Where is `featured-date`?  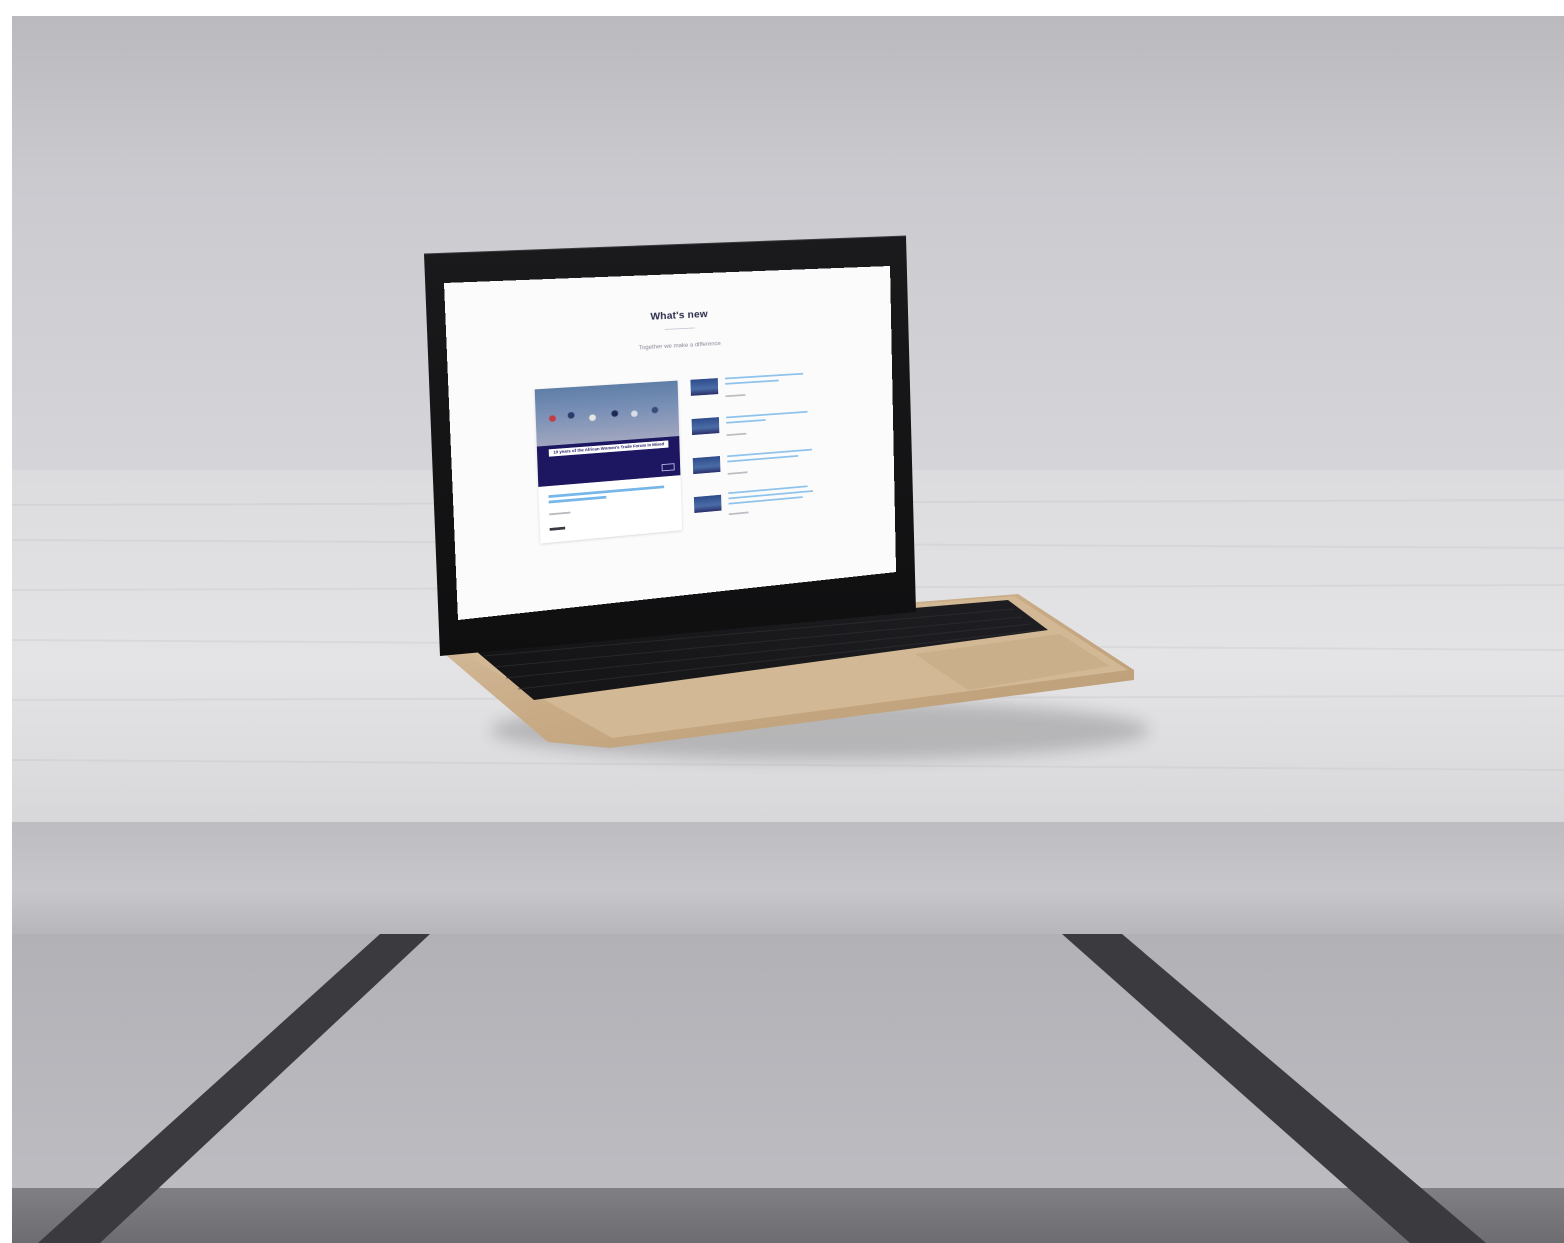
featured-date is located at coordinates (559, 514).